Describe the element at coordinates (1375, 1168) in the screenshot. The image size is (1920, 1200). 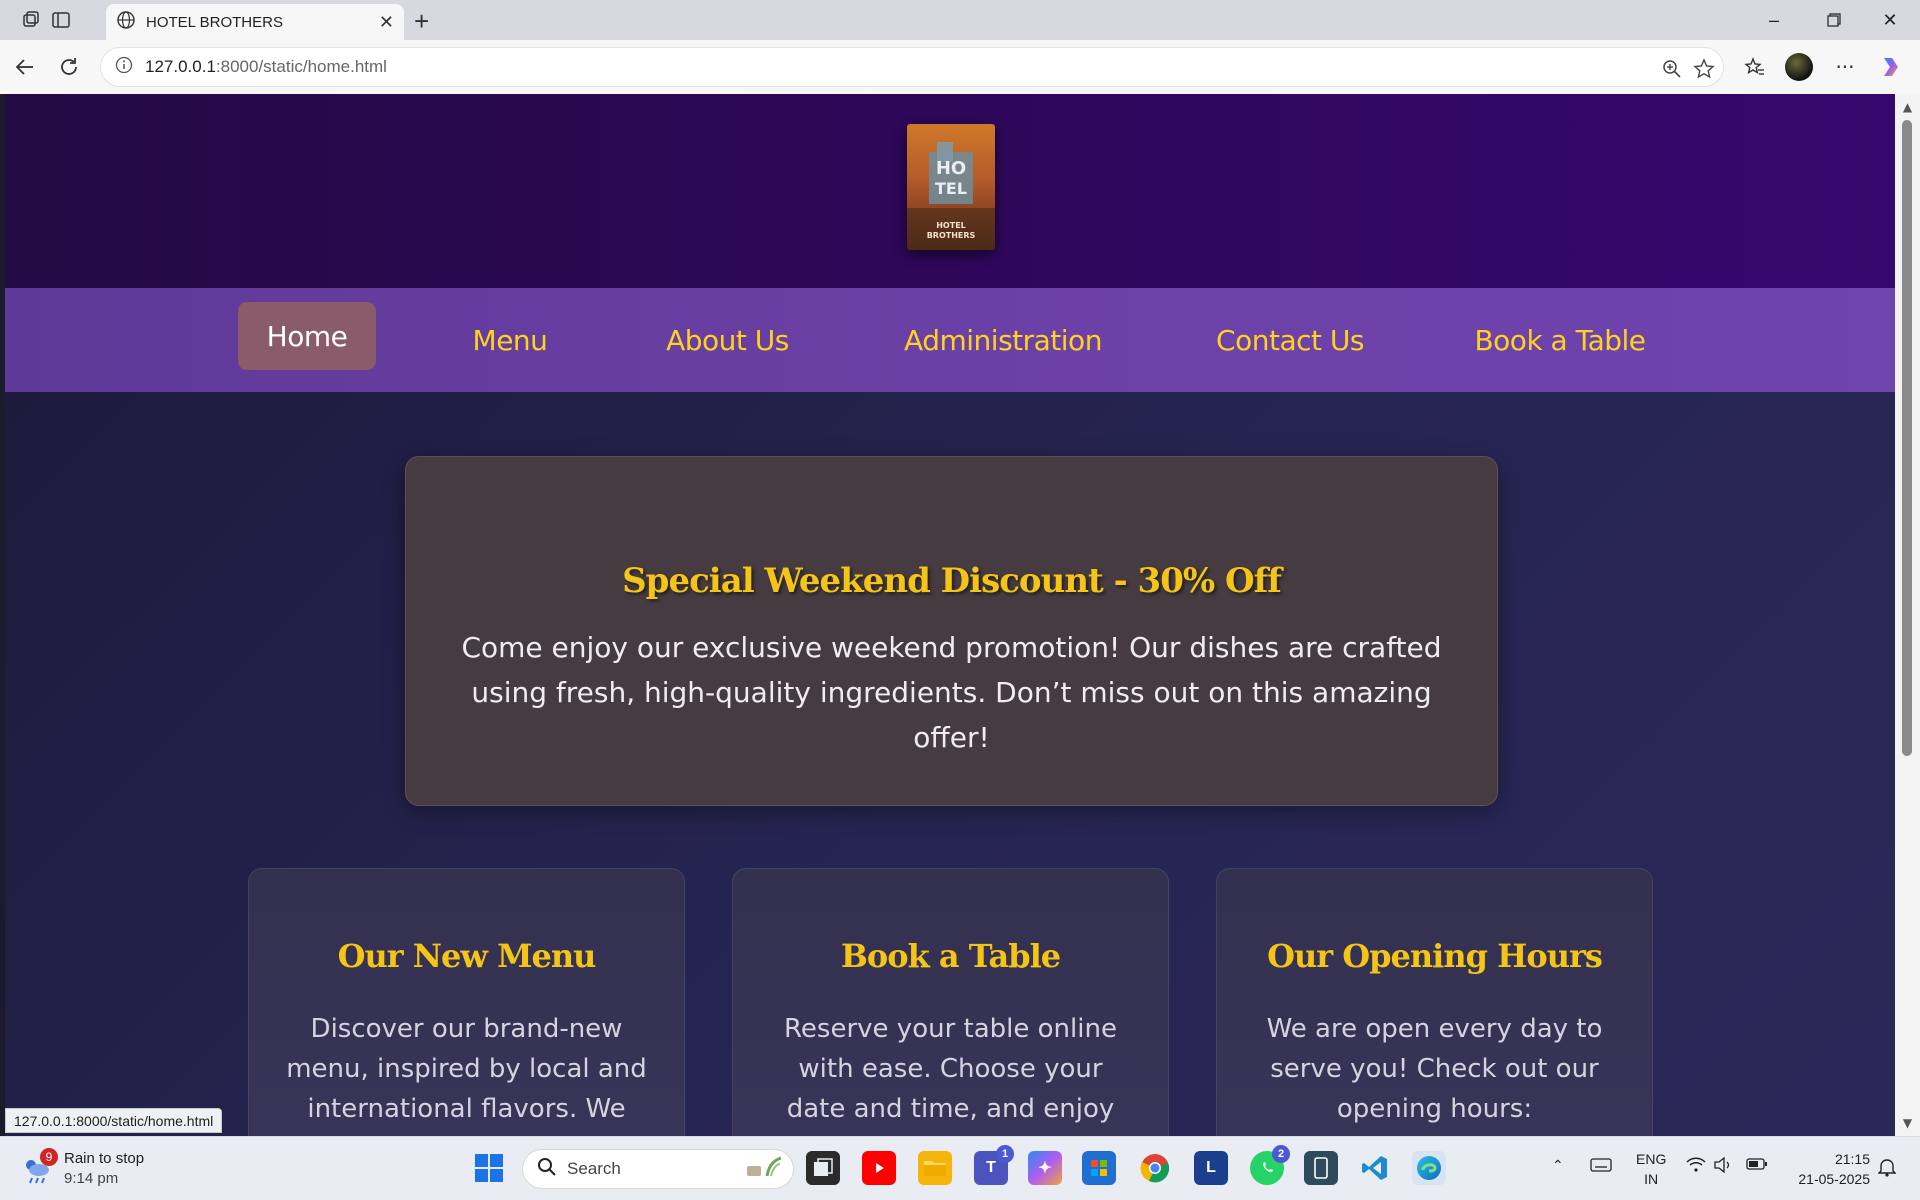
I see `vscode-icon` at that location.